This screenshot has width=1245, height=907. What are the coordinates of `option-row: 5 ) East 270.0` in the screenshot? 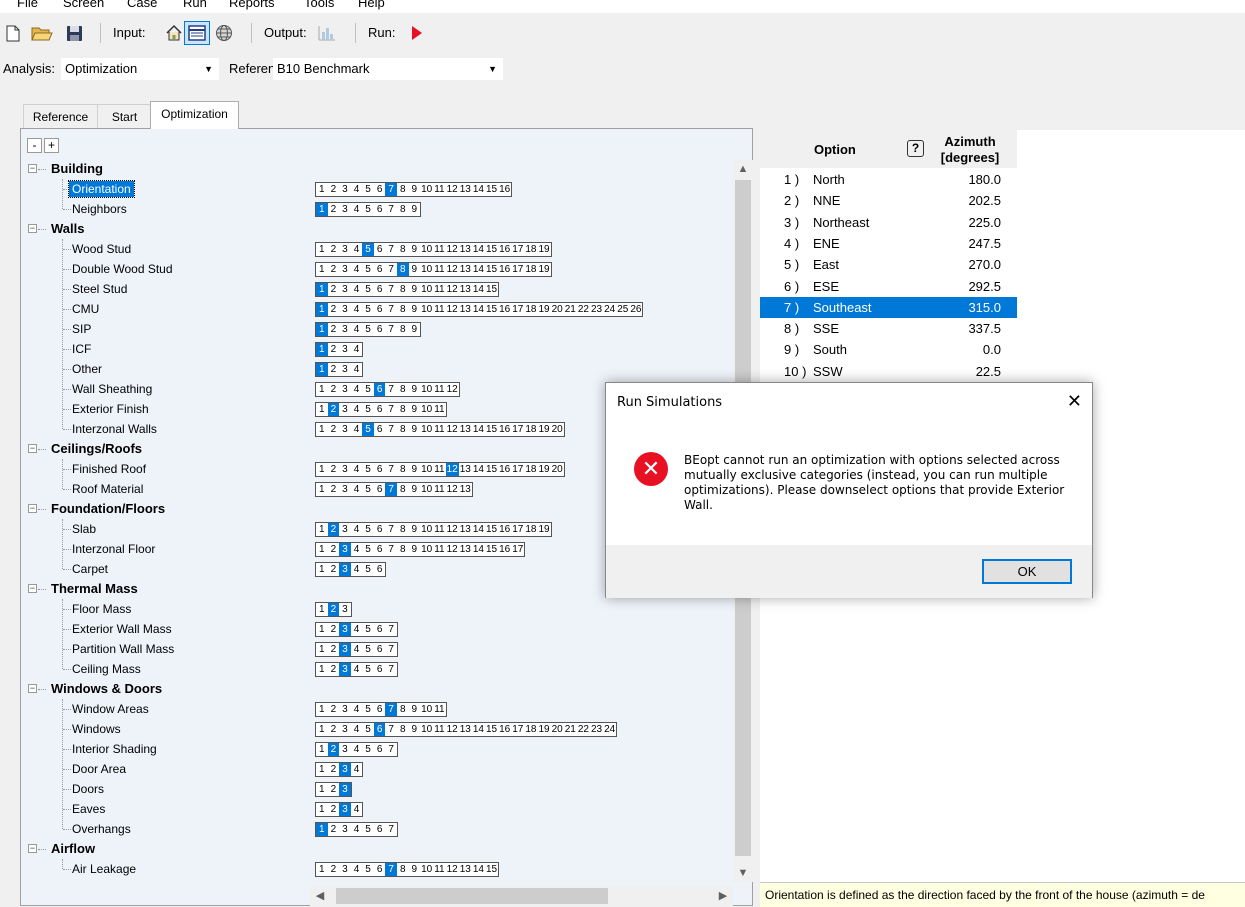 It's located at (888, 264).